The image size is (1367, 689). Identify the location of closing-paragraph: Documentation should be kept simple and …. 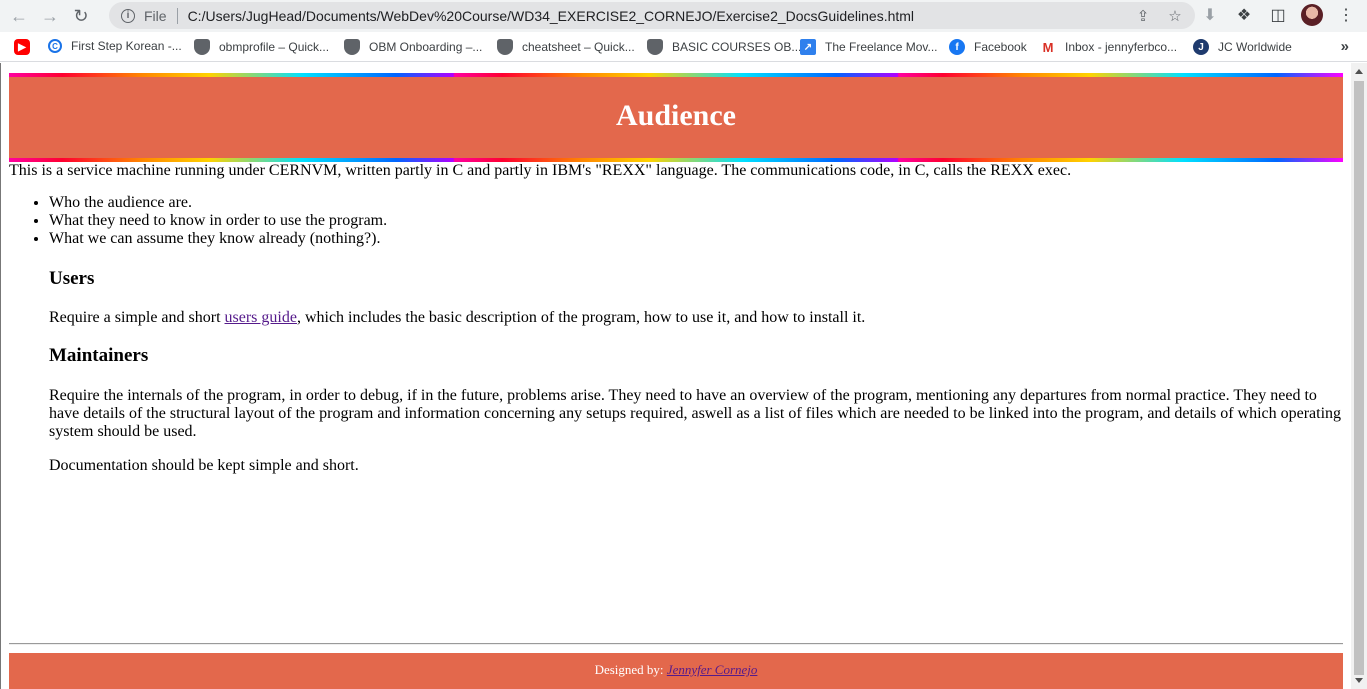
(697, 466).